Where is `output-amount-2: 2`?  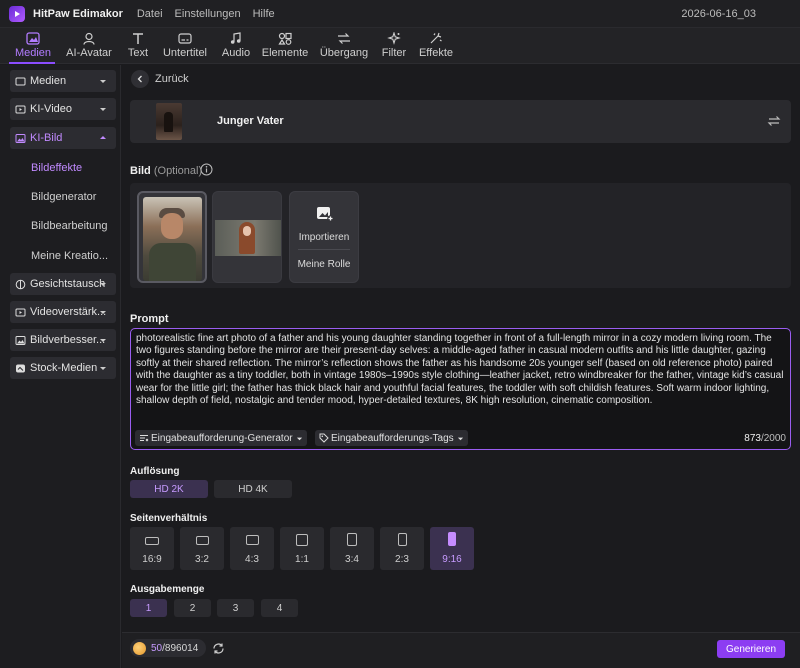 output-amount-2: 2 is located at coordinates (192, 608).